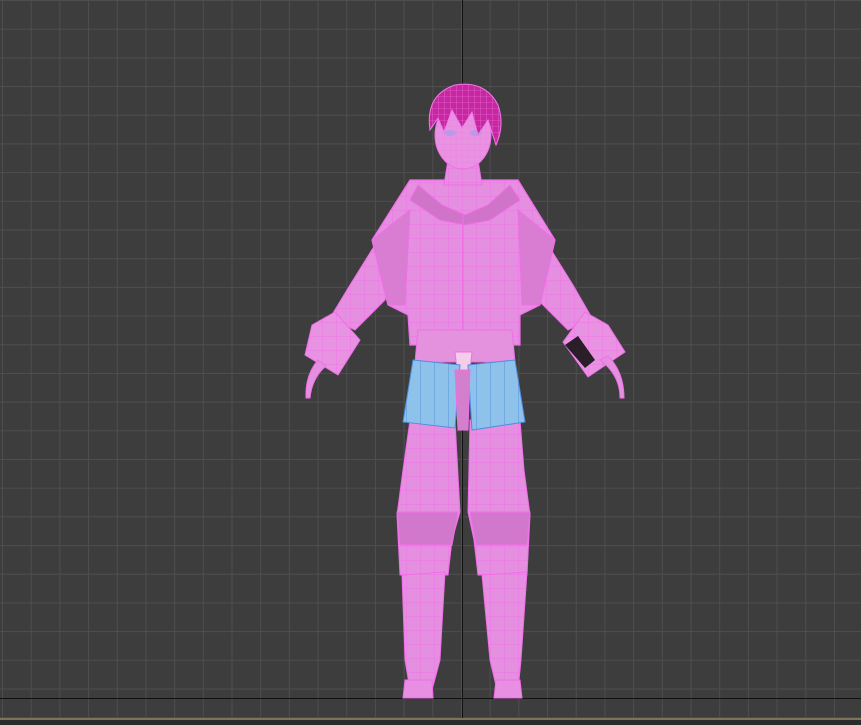 This screenshot has width=861, height=725. I want to click on right-leg, so click(499, 559).